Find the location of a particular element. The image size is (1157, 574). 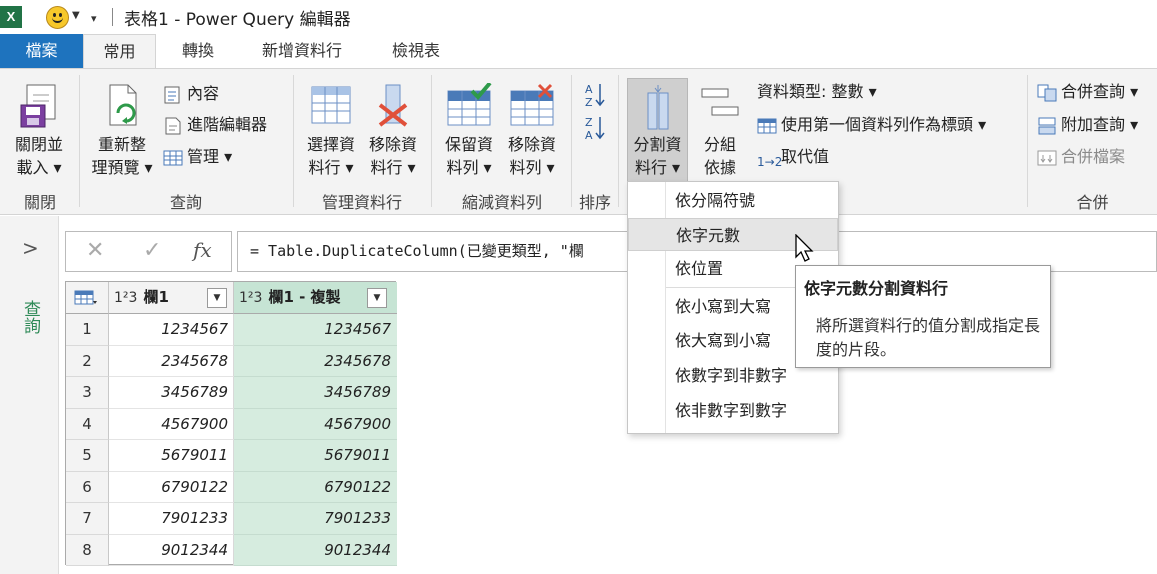

row-number: 3 is located at coordinates (87, 393).